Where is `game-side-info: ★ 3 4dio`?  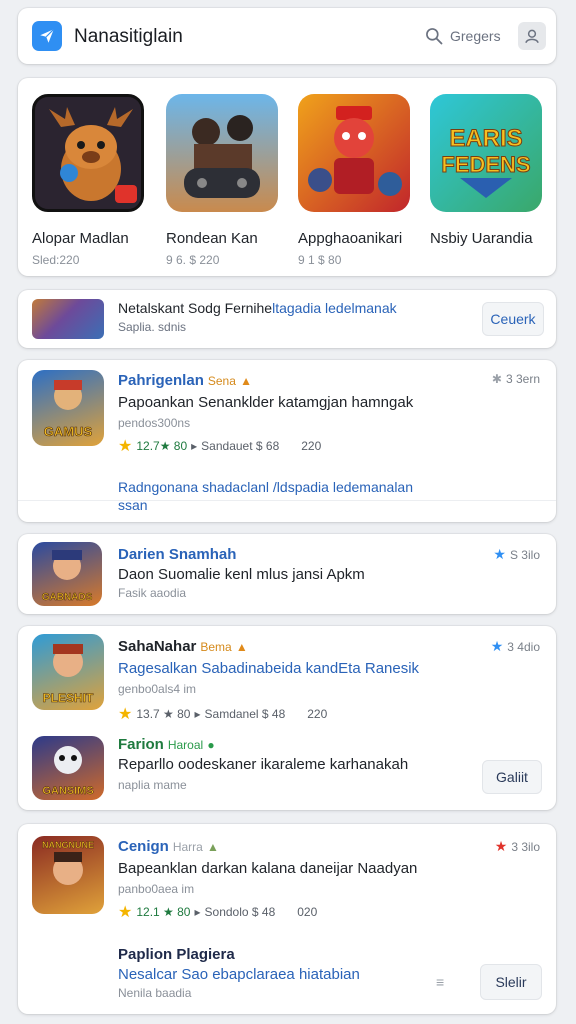 game-side-info: ★ 3 4dio is located at coordinates (515, 646).